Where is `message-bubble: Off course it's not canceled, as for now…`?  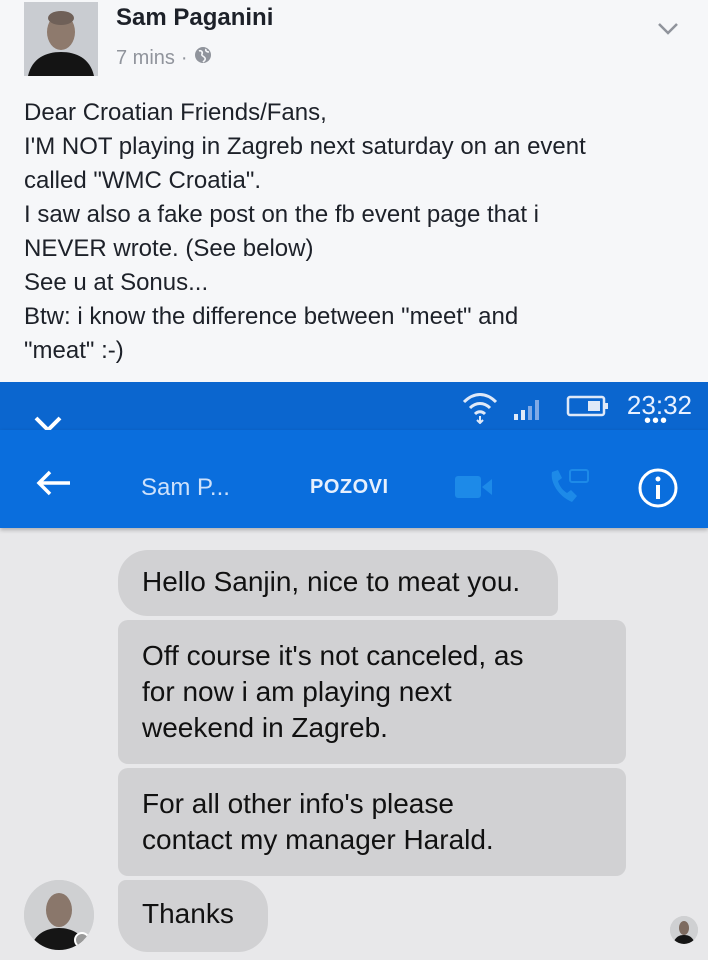 message-bubble: Off course it's not canceled, as for now… is located at coordinates (372, 692).